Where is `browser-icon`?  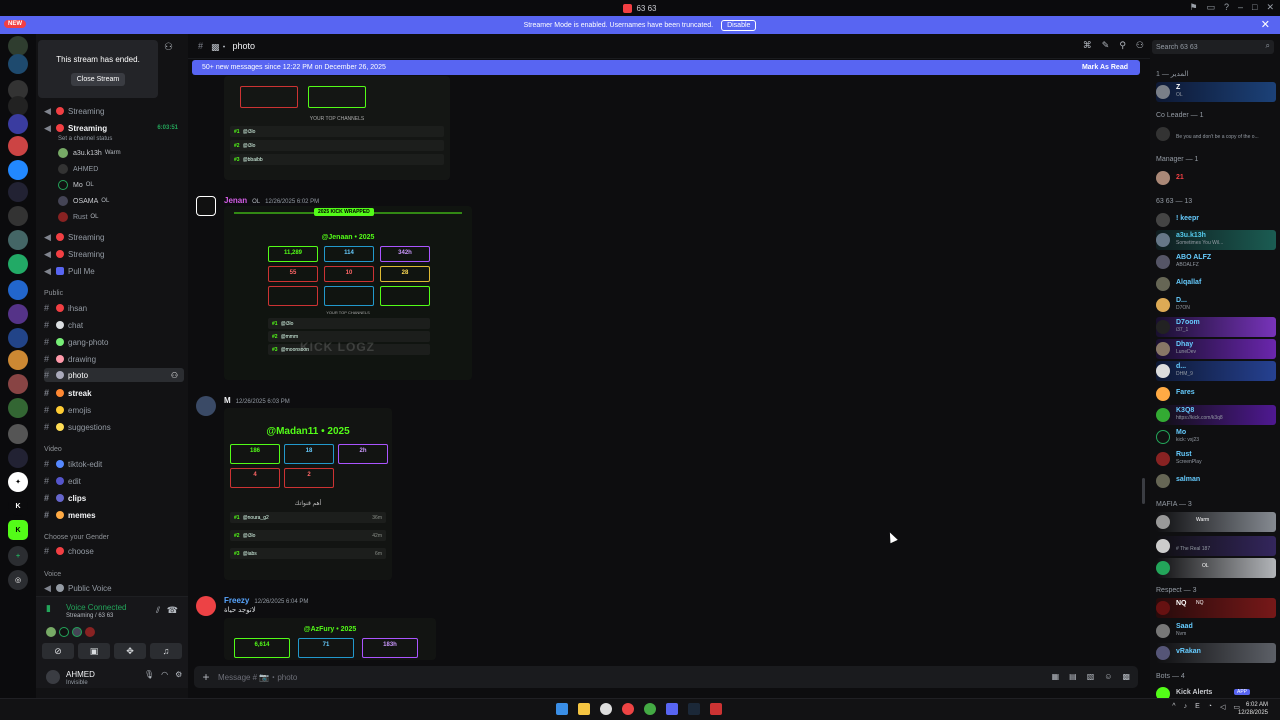
browser-icon is located at coordinates (650, 709).